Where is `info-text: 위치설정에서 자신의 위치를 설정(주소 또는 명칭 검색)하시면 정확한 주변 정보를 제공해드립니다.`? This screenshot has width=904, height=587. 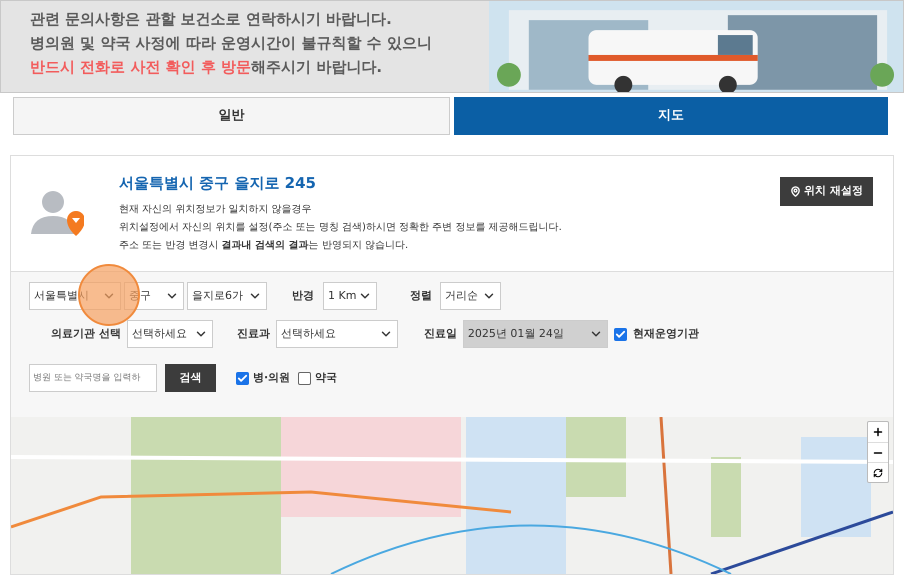
info-text: 위치설정에서 자신의 위치를 설정(주소 또는 명칭 검색)하시면 정확한 주변 정보를 제공해드립니다. is located at coordinates (341, 227).